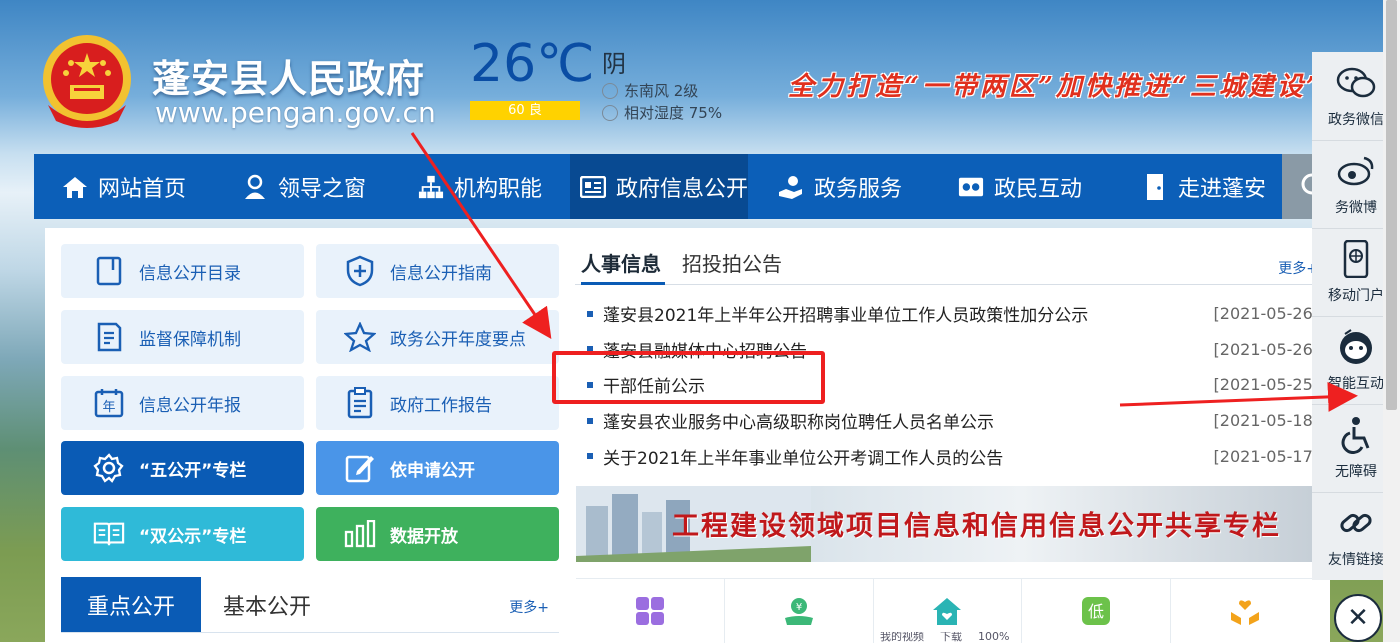 This screenshot has width=1400, height=643. Describe the element at coordinates (431, 187) in the screenshot. I see `org-chart-icon` at that location.